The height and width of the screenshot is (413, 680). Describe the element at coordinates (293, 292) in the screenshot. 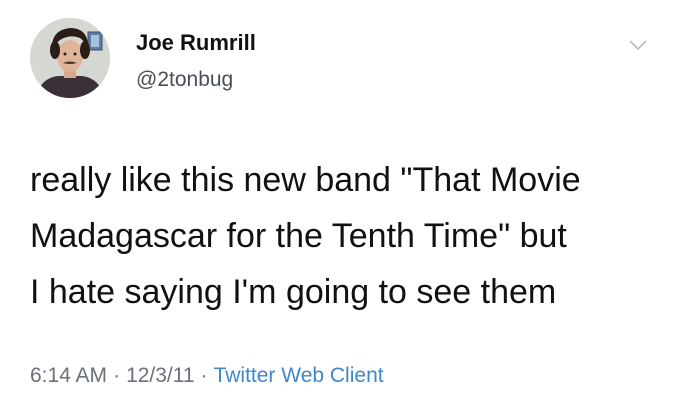

I see `tweet-text-line: I hate saying I'm going to see them` at that location.